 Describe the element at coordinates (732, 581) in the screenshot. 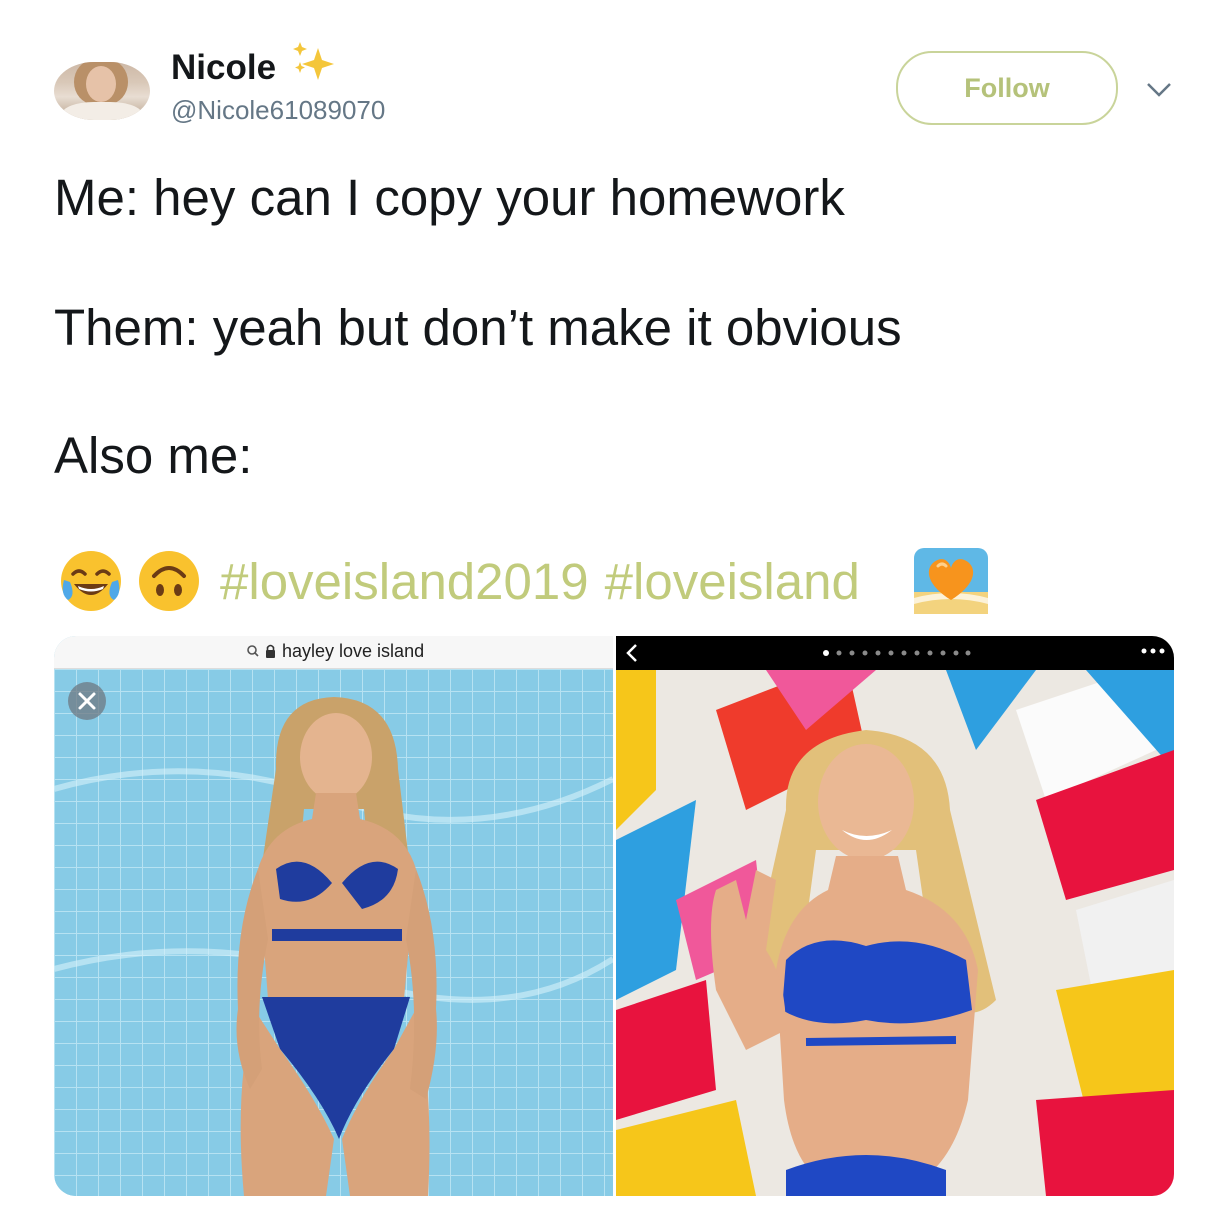

I see `hashtag-link: #loveisland` at that location.